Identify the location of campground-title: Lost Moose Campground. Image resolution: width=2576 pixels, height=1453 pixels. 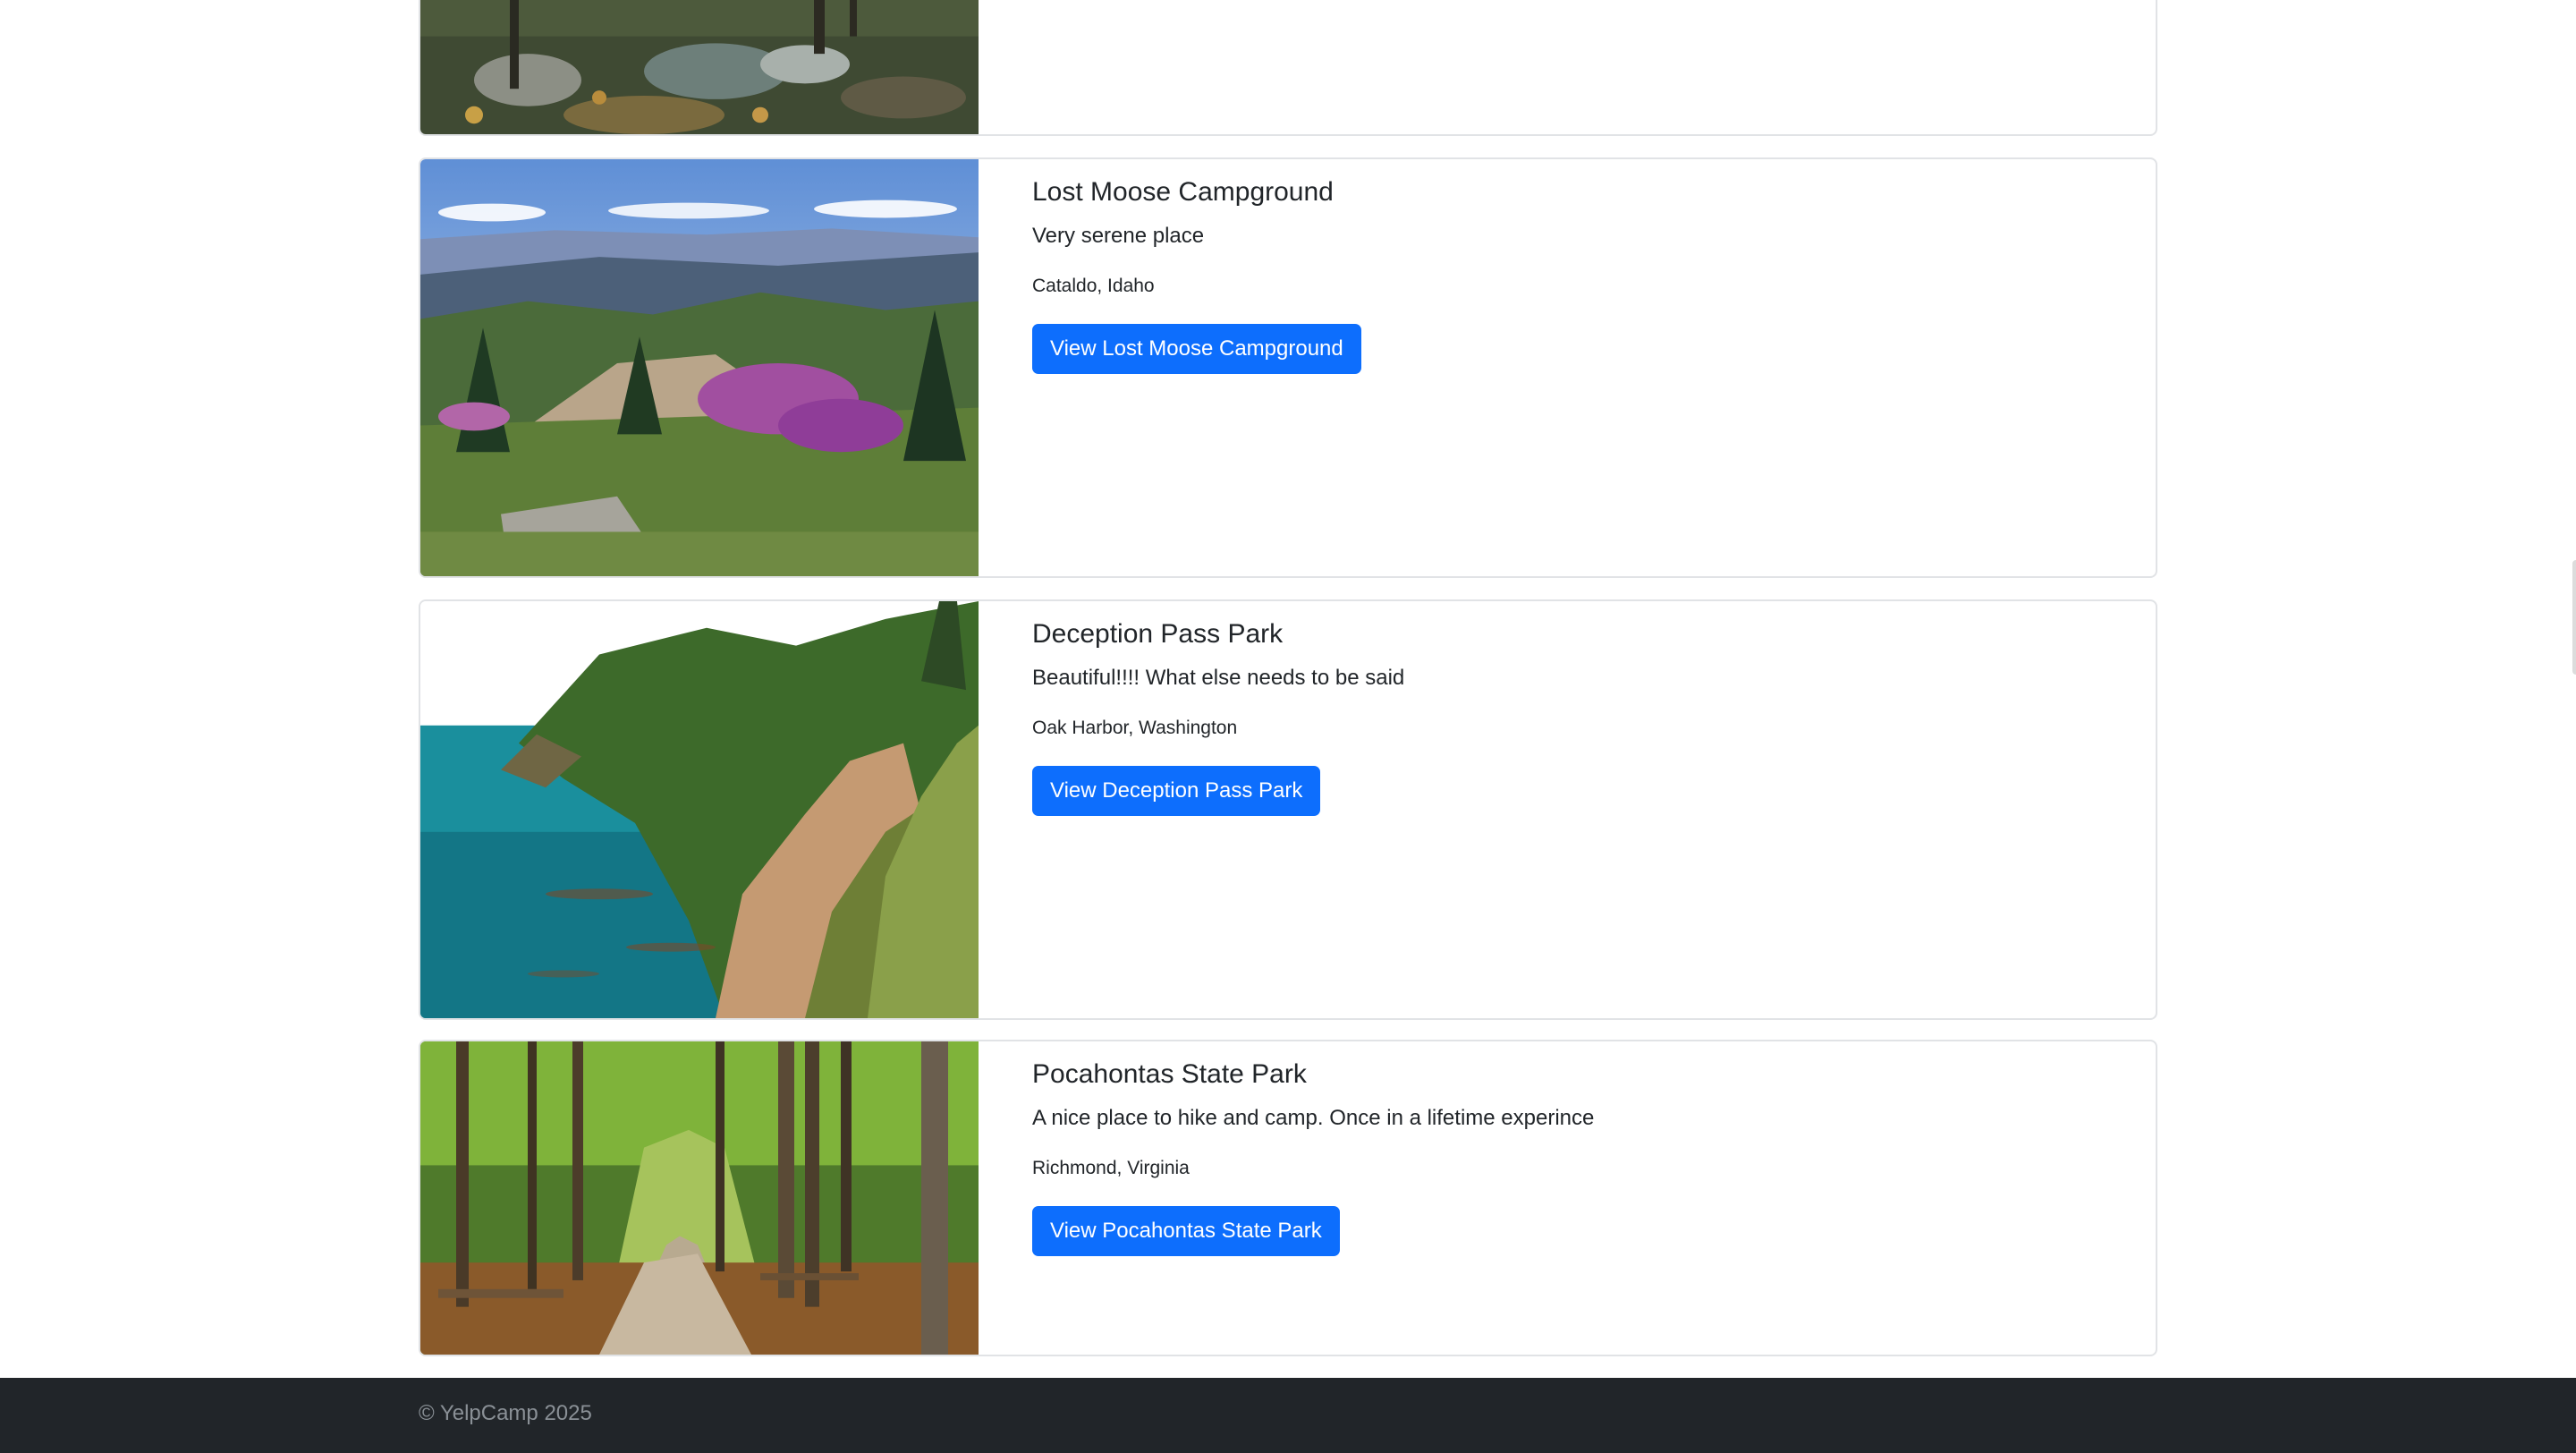
(1183, 192).